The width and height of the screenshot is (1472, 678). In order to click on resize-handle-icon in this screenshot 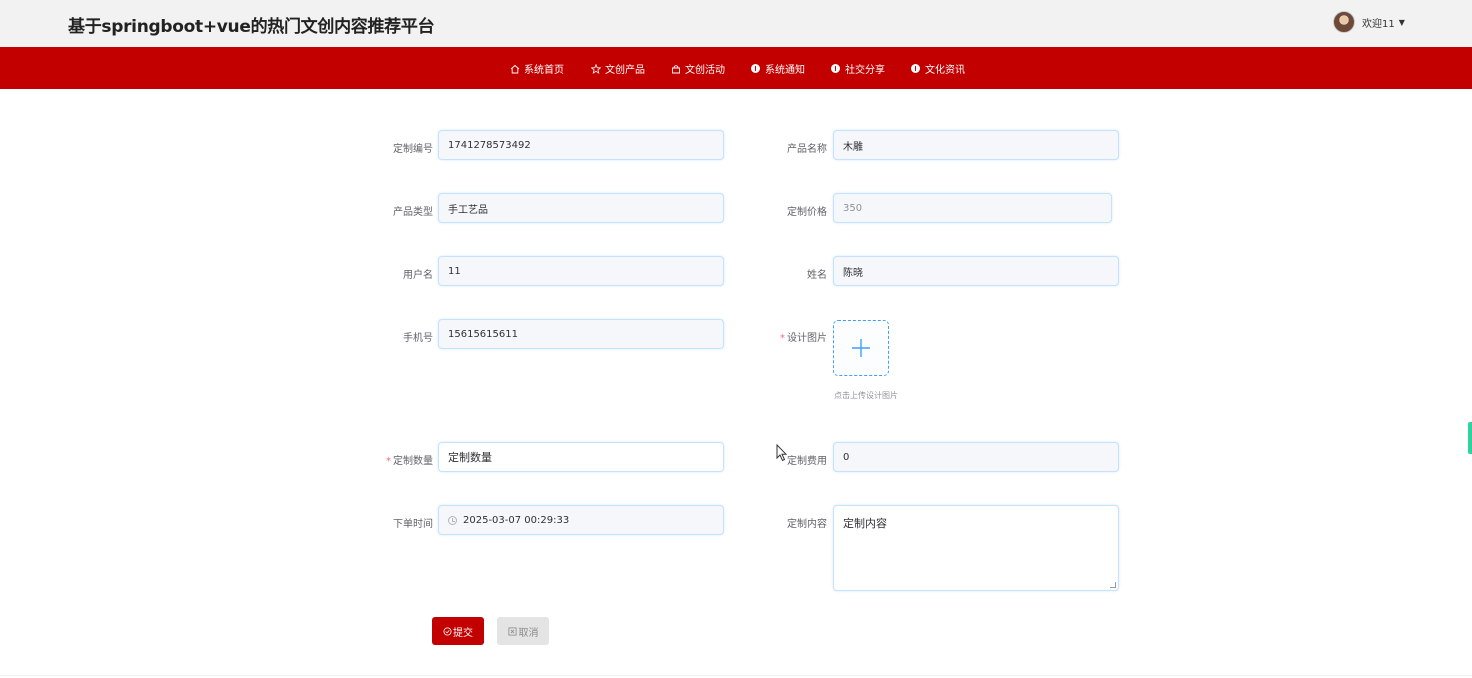, I will do `click(1113, 585)`.